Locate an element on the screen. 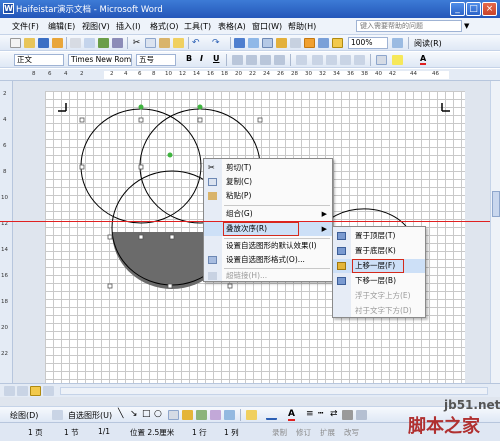  menu-item-label: 组合(G) is located at coordinates (239, 213).